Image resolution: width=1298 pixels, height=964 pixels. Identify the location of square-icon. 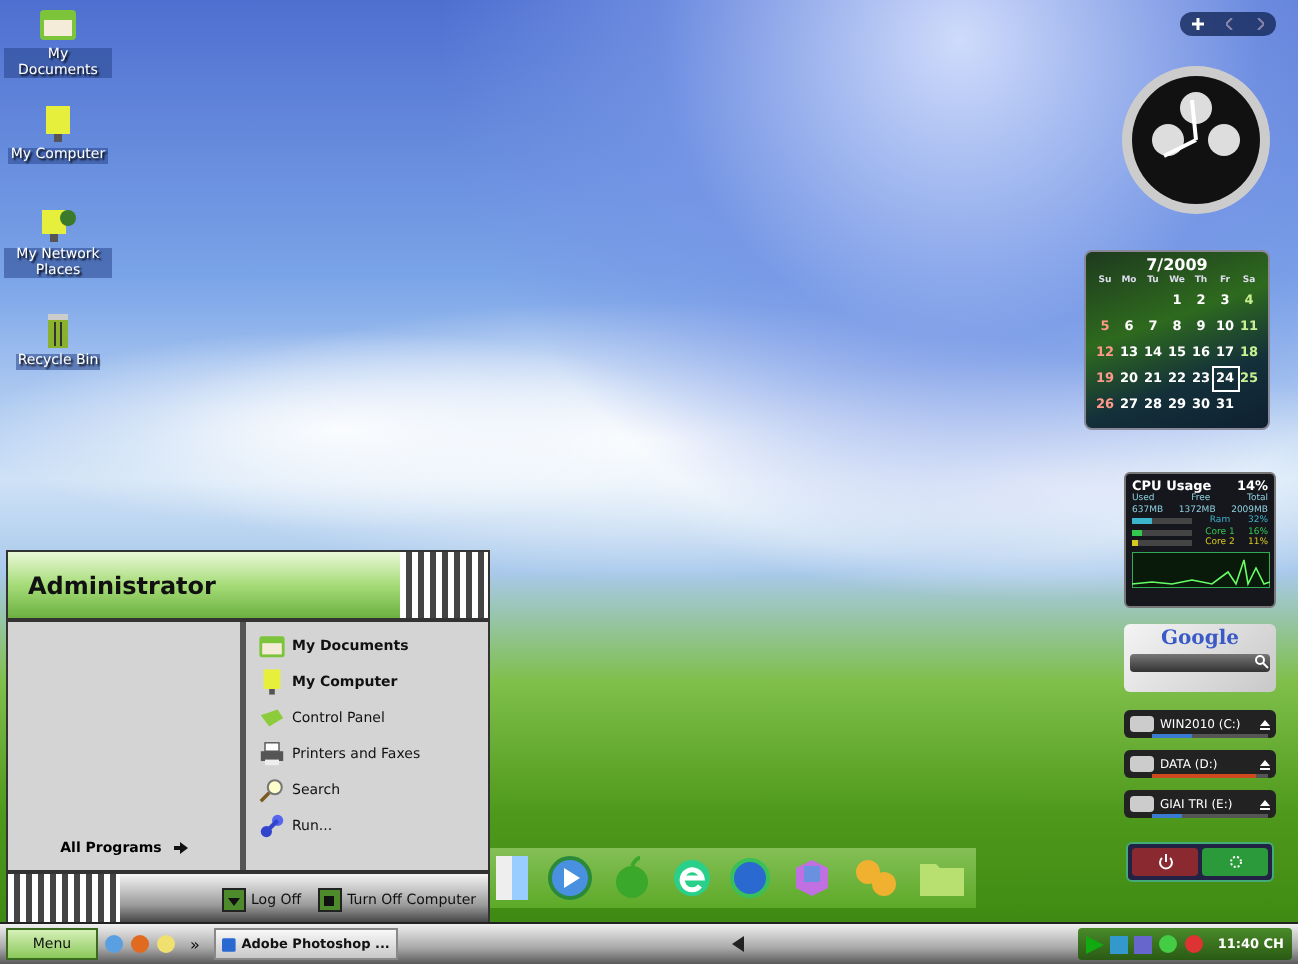
(329, 900).